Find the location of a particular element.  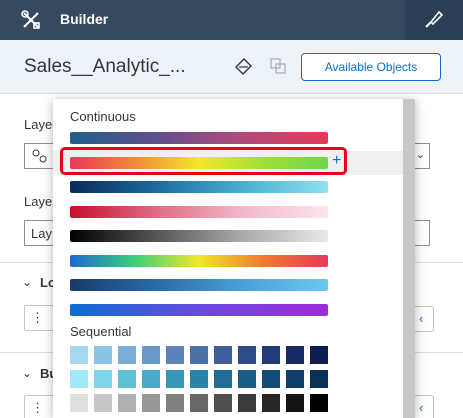

layer-name-value: Lay is located at coordinates (41, 233).